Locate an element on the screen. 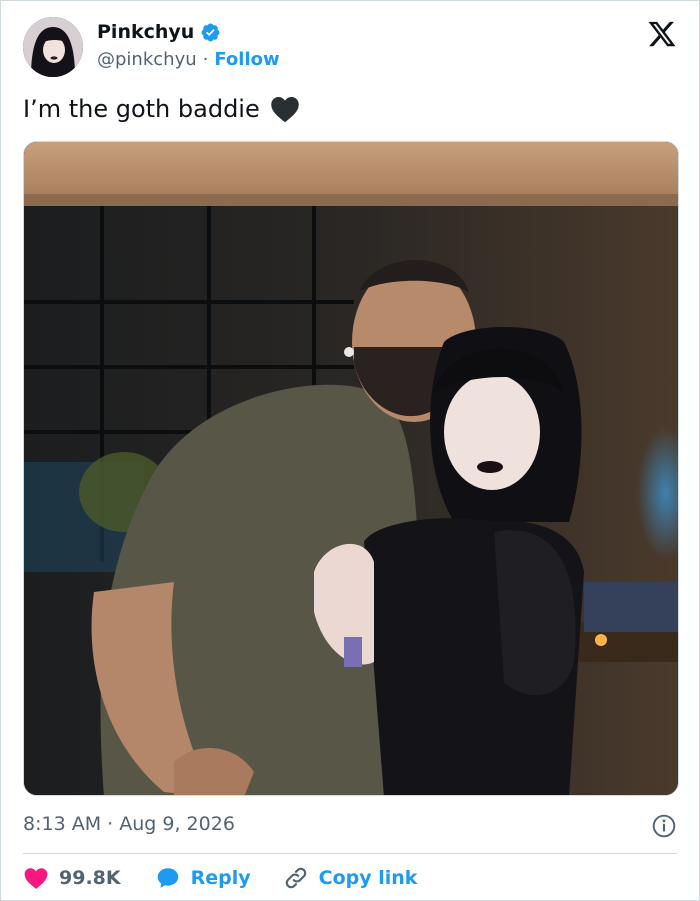  avatar is located at coordinates (53, 47).